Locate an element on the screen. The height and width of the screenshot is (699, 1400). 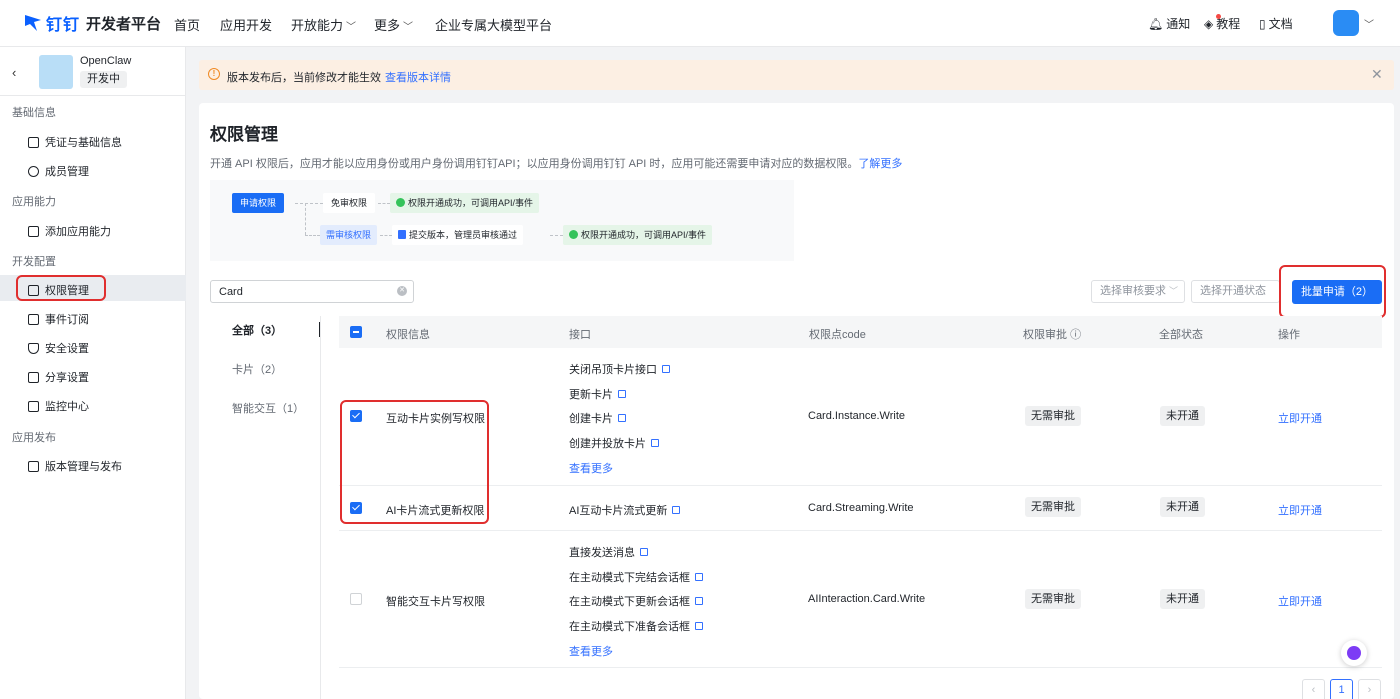
assistant-bot-icon is located at coordinates (1354, 653).